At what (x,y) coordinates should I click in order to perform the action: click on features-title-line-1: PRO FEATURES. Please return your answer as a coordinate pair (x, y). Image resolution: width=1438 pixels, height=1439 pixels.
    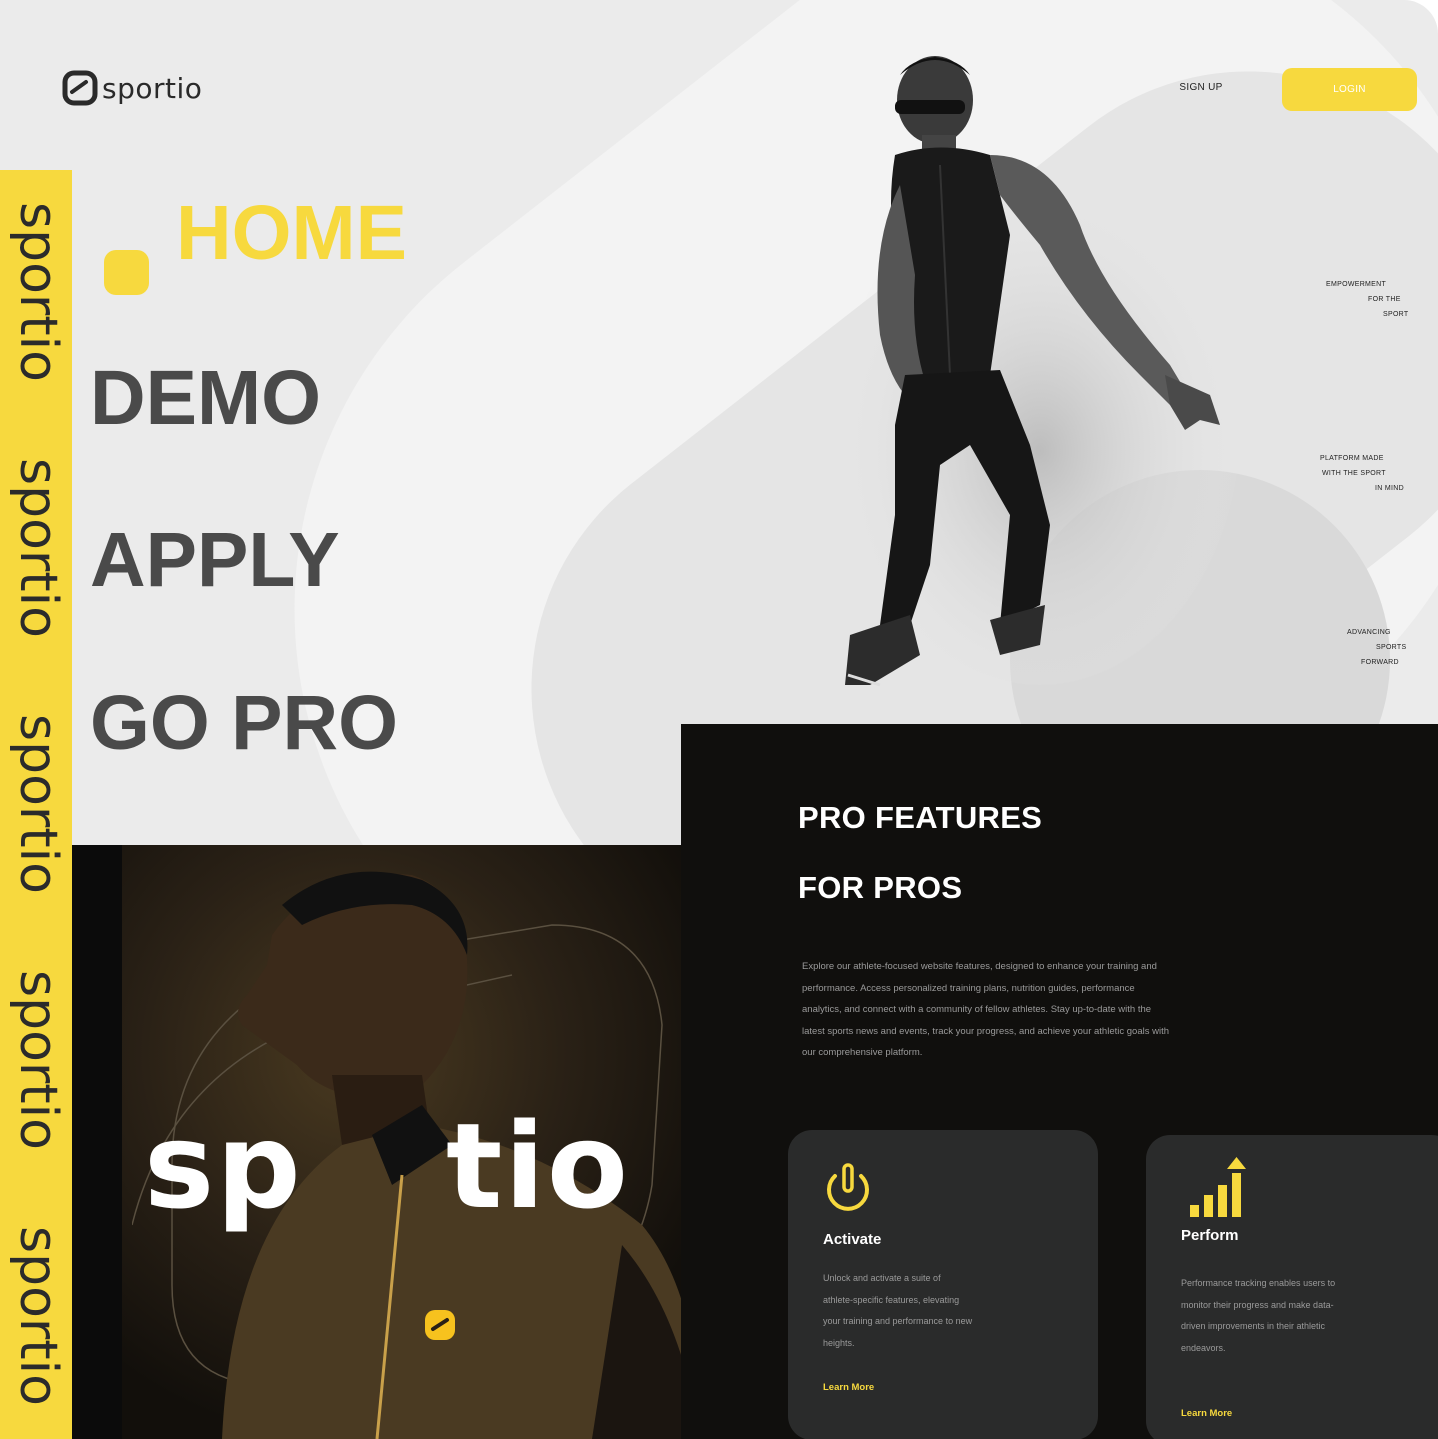
    Looking at the image, I should click on (920, 817).